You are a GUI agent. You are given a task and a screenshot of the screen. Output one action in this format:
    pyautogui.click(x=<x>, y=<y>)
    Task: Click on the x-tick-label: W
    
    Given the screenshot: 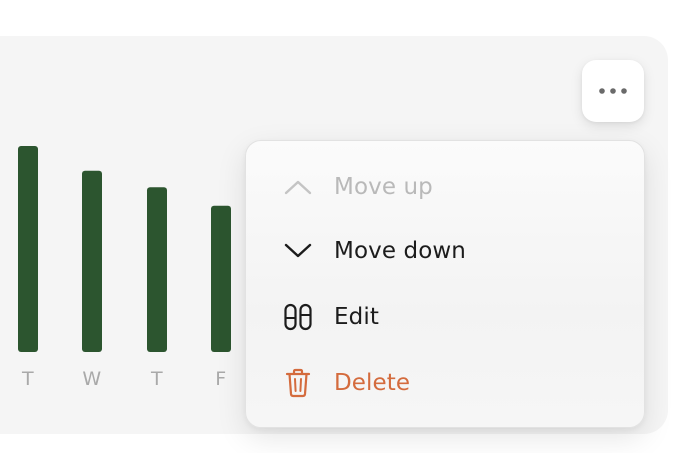 What is the action you would take?
    pyautogui.click(x=92, y=379)
    